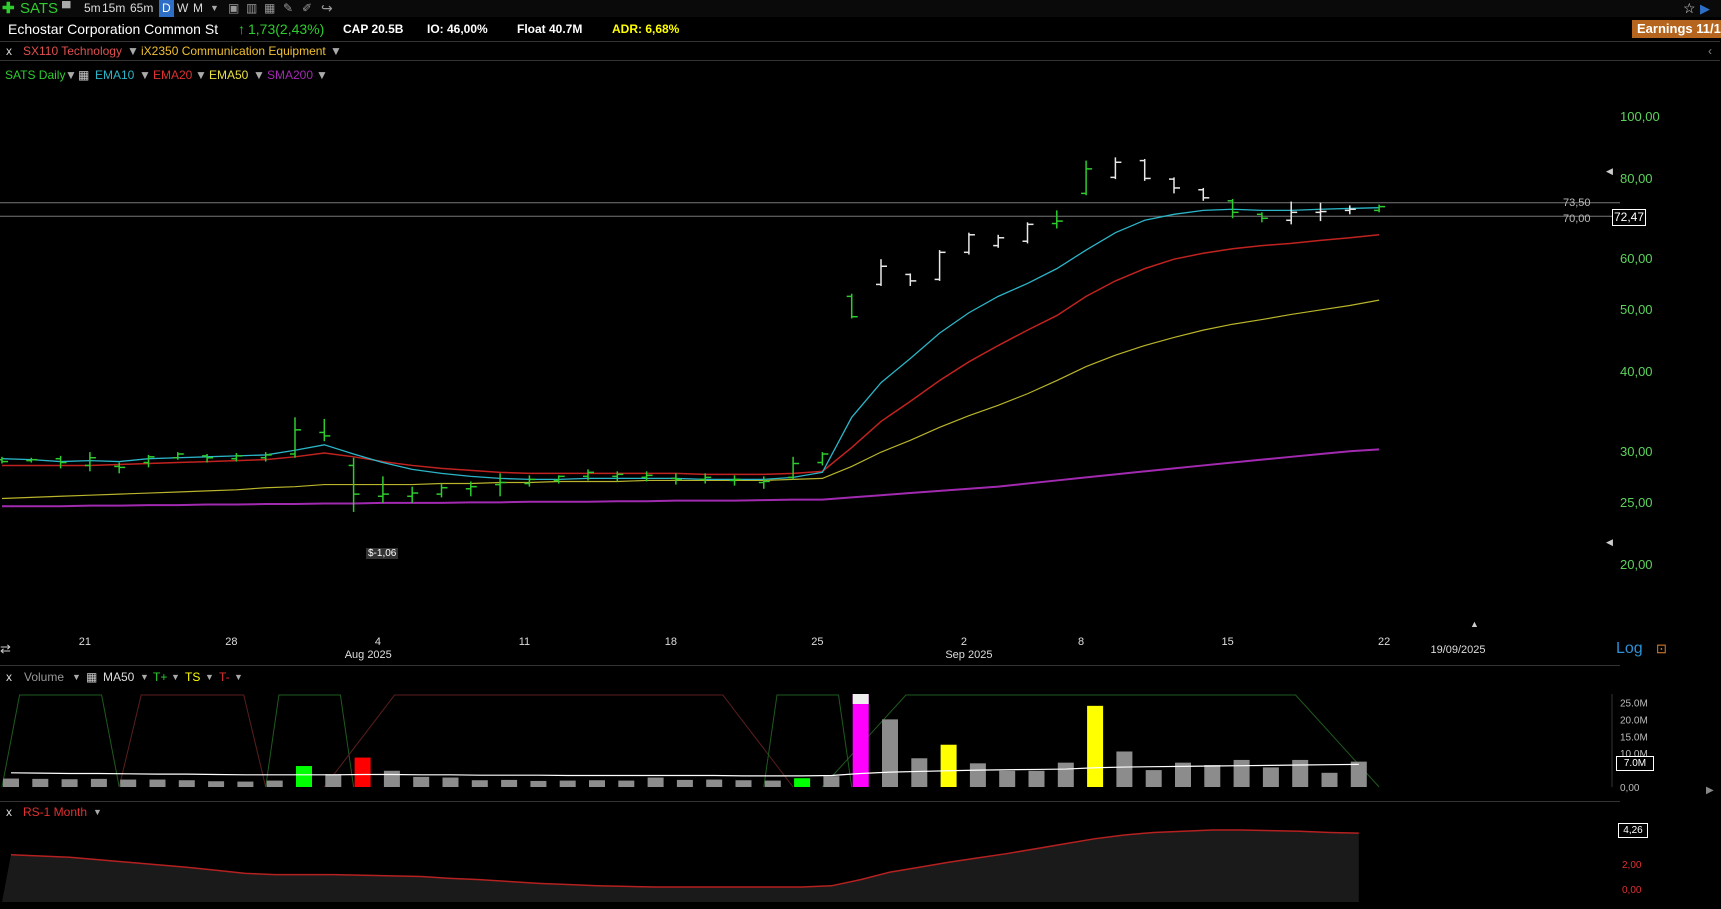 The image size is (1721, 909). What do you see at coordinates (76, 677) in the screenshot?
I see `volume-dropdown-icon: ▼` at bounding box center [76, 677].